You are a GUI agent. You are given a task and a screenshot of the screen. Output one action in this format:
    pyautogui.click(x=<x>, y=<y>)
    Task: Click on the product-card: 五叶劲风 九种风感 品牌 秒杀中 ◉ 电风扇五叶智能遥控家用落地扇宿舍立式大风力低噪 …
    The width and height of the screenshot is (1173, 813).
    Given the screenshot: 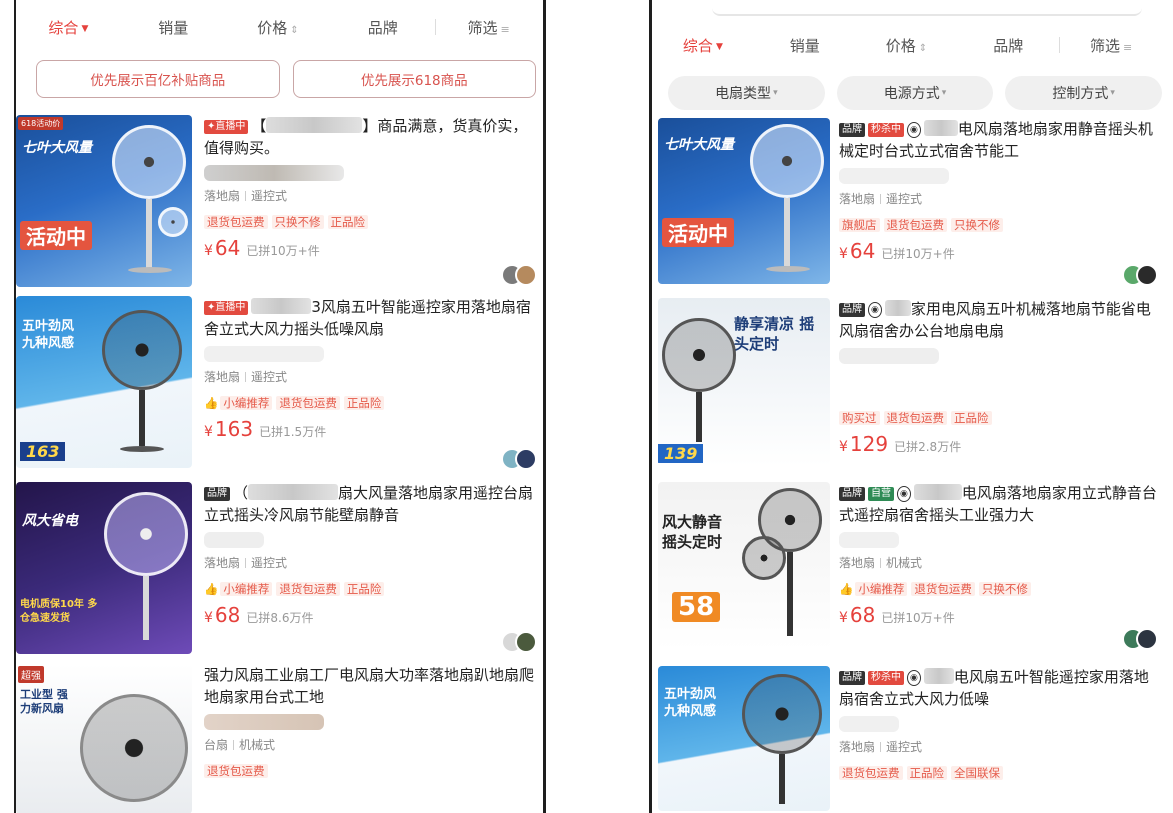 What is the action you would take?
    pyautogui.click(x=907, y=739)
    